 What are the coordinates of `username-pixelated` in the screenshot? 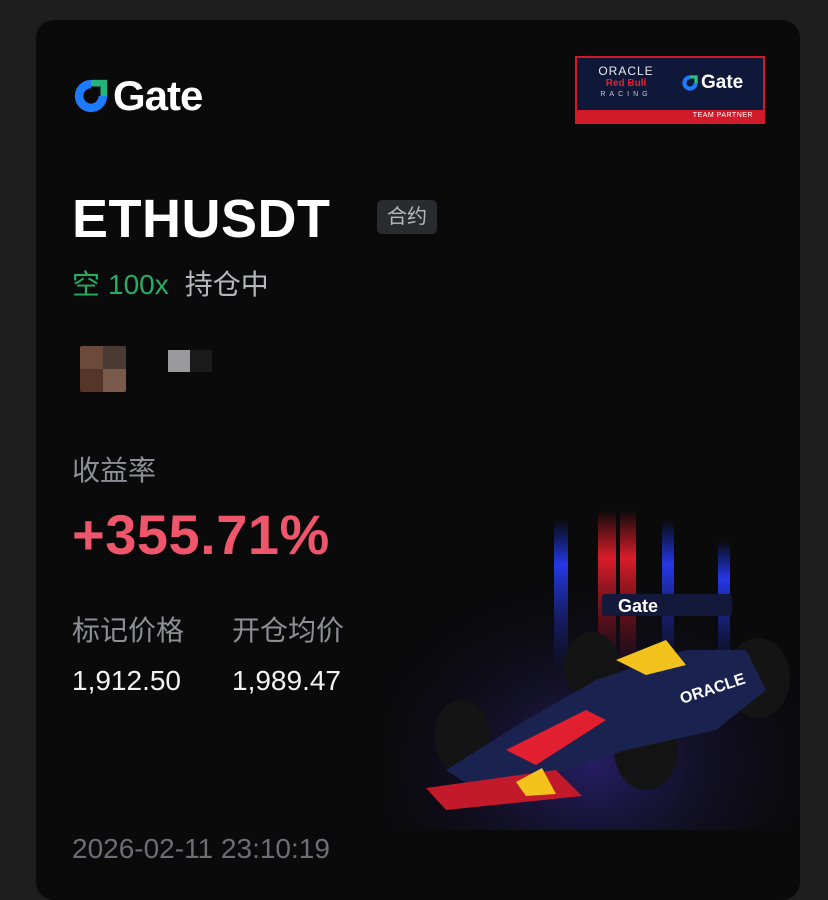 It's located at (190, 361).